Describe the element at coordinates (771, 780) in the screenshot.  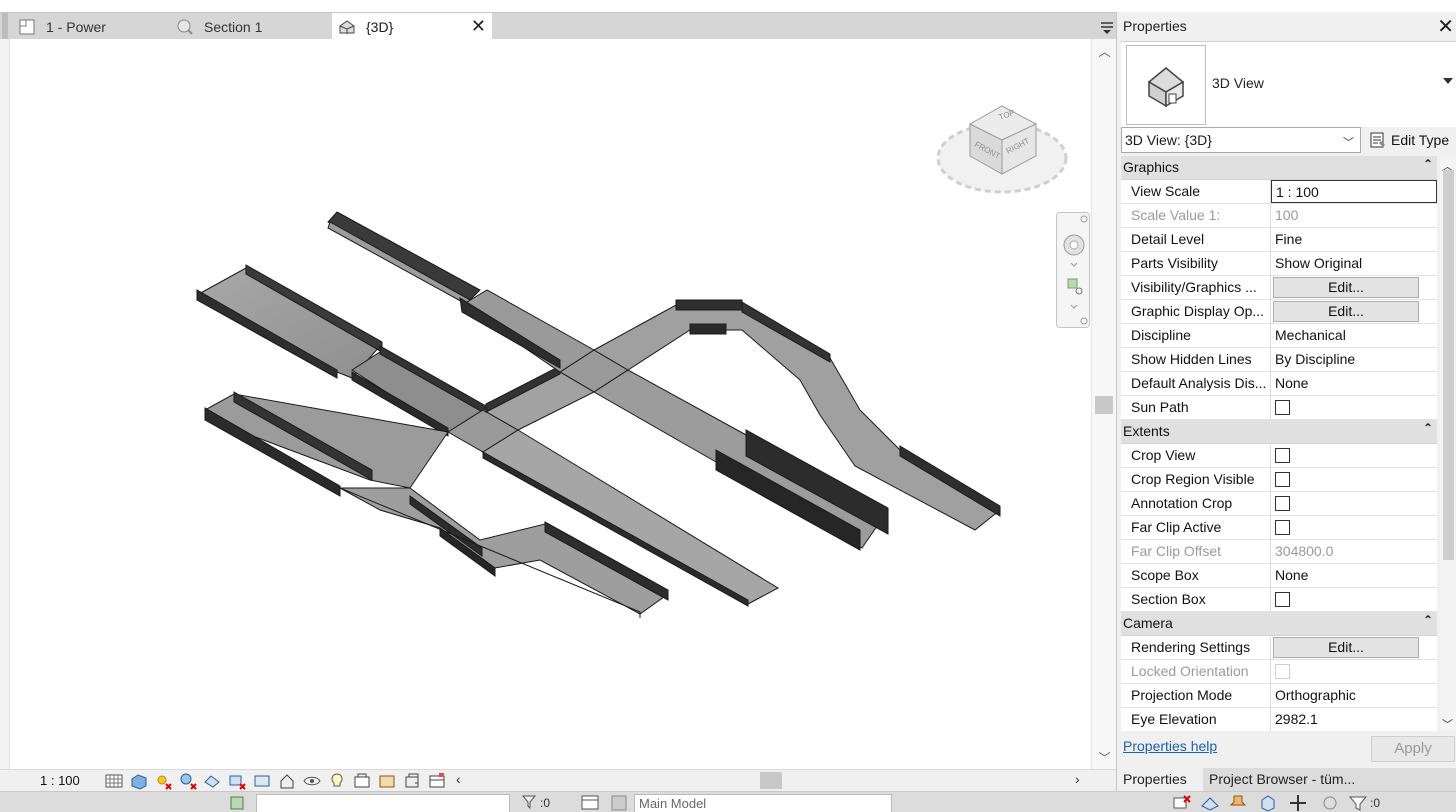
I see `horizontal-scroll-thumb` at that location.